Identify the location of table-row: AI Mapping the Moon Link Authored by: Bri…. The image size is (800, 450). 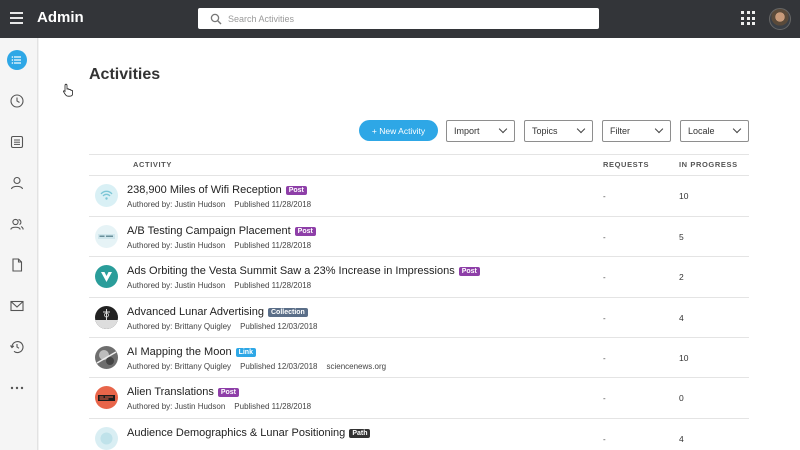
(419, 358).